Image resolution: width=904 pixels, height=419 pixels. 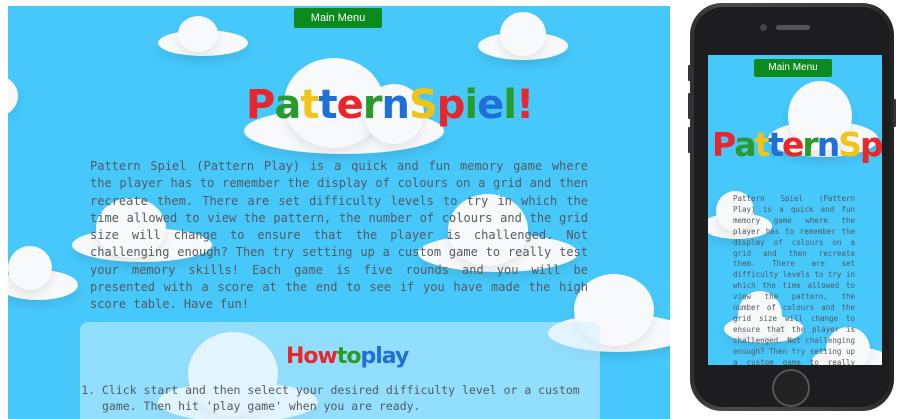 I want to click on logo-letter: !, so click(x=524, y=105).